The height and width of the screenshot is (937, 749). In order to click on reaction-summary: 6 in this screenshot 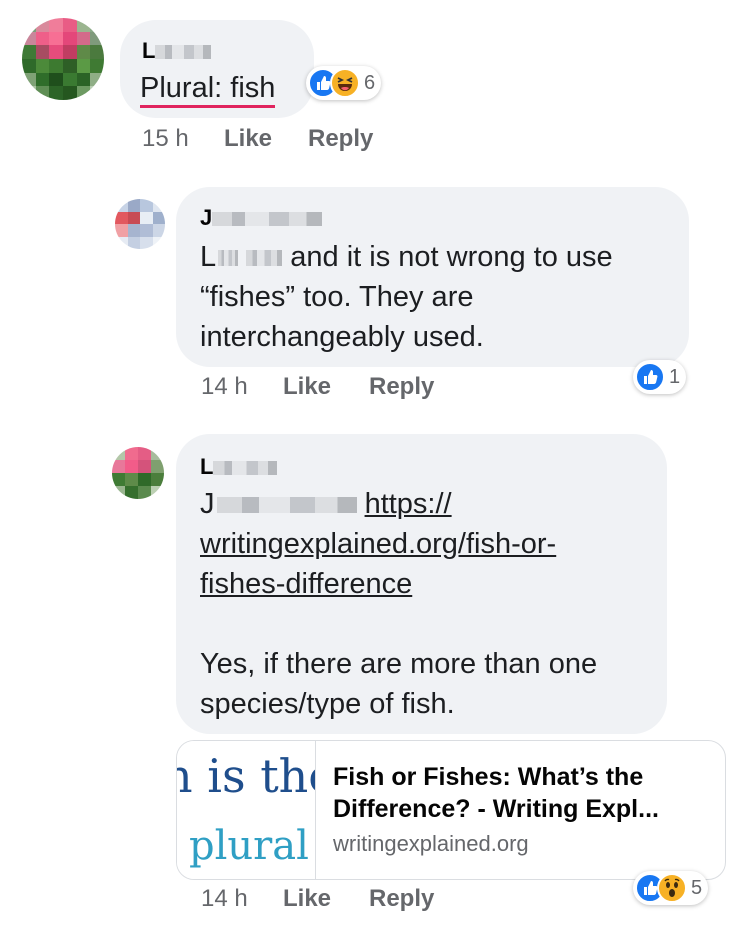, I will do `click(344, 83)`.